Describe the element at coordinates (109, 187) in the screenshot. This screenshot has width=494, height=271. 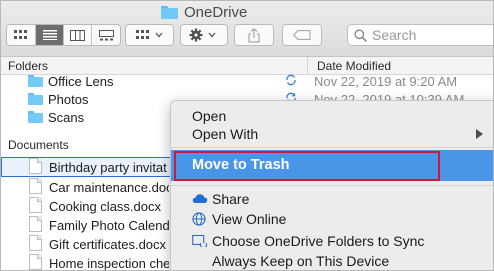
I see `document-name: Car maintenance.docx` at that location.